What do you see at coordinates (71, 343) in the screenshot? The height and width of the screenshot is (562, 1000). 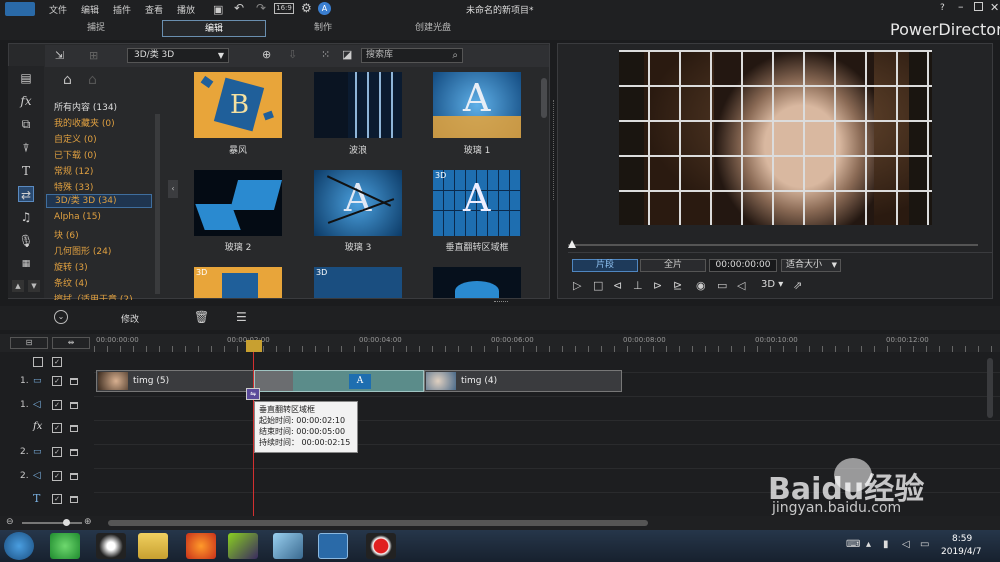 I see `fit-timeline-icon: ⇹` at bounding box center [71, 343].